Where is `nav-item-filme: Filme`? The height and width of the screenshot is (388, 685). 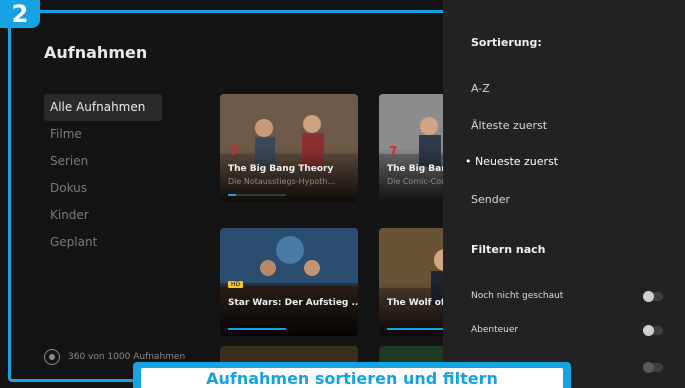
nav-item-filme: Filme is located at coordinates (103, 134).